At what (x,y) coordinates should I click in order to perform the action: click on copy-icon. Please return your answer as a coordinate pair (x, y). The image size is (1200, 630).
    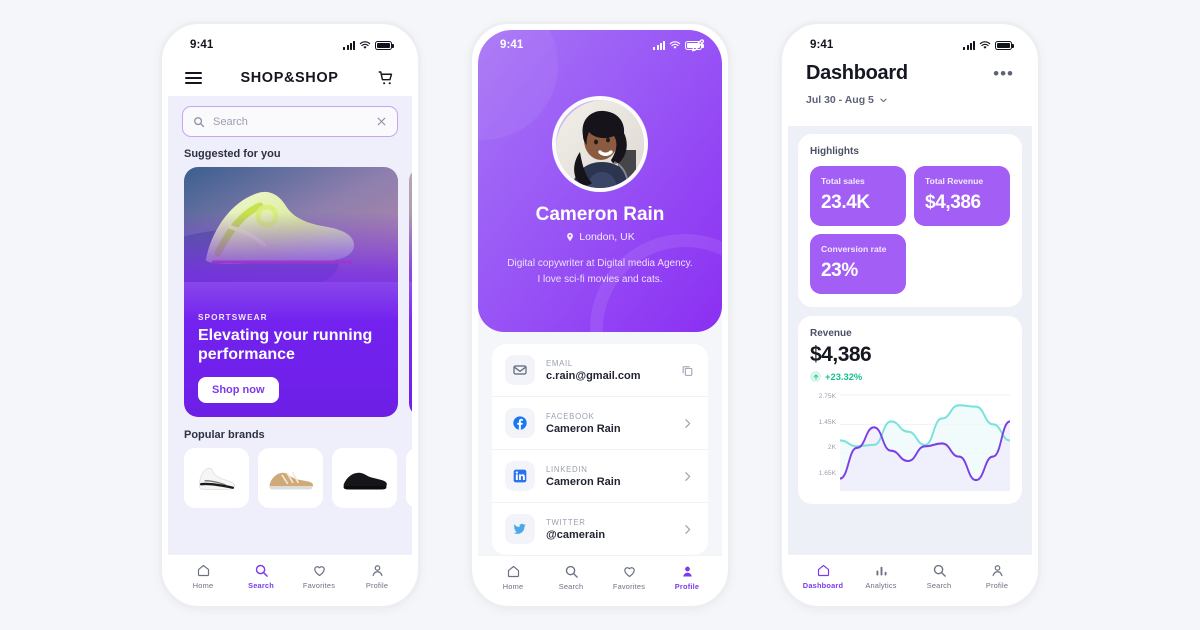
    Looking at the image, I should click on (688, 370).